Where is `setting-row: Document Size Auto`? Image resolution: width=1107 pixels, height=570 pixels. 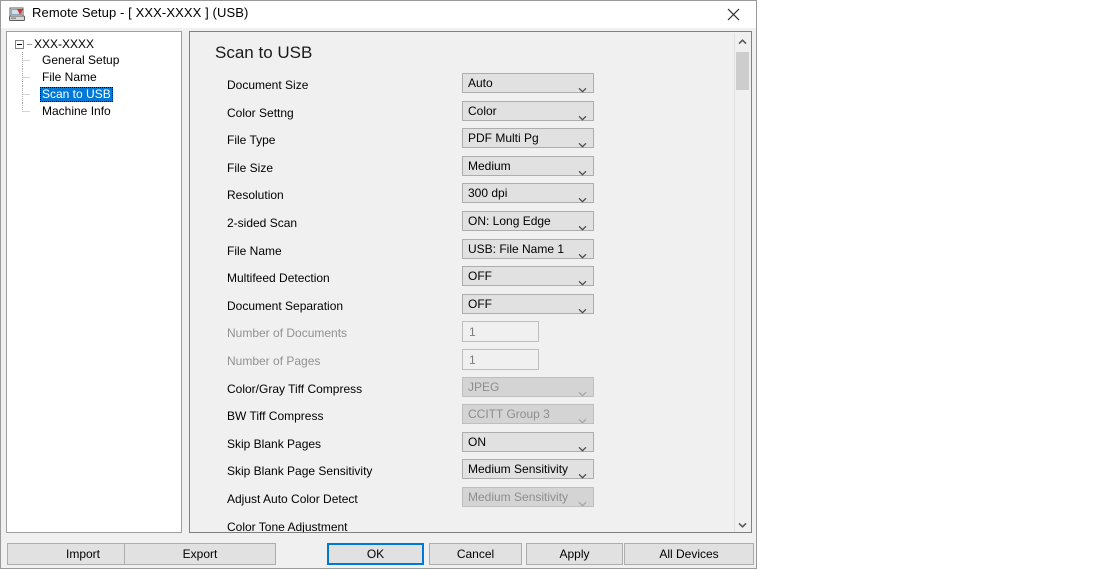 setting-row: Document Size Auto is located at coordinates (470, 86).